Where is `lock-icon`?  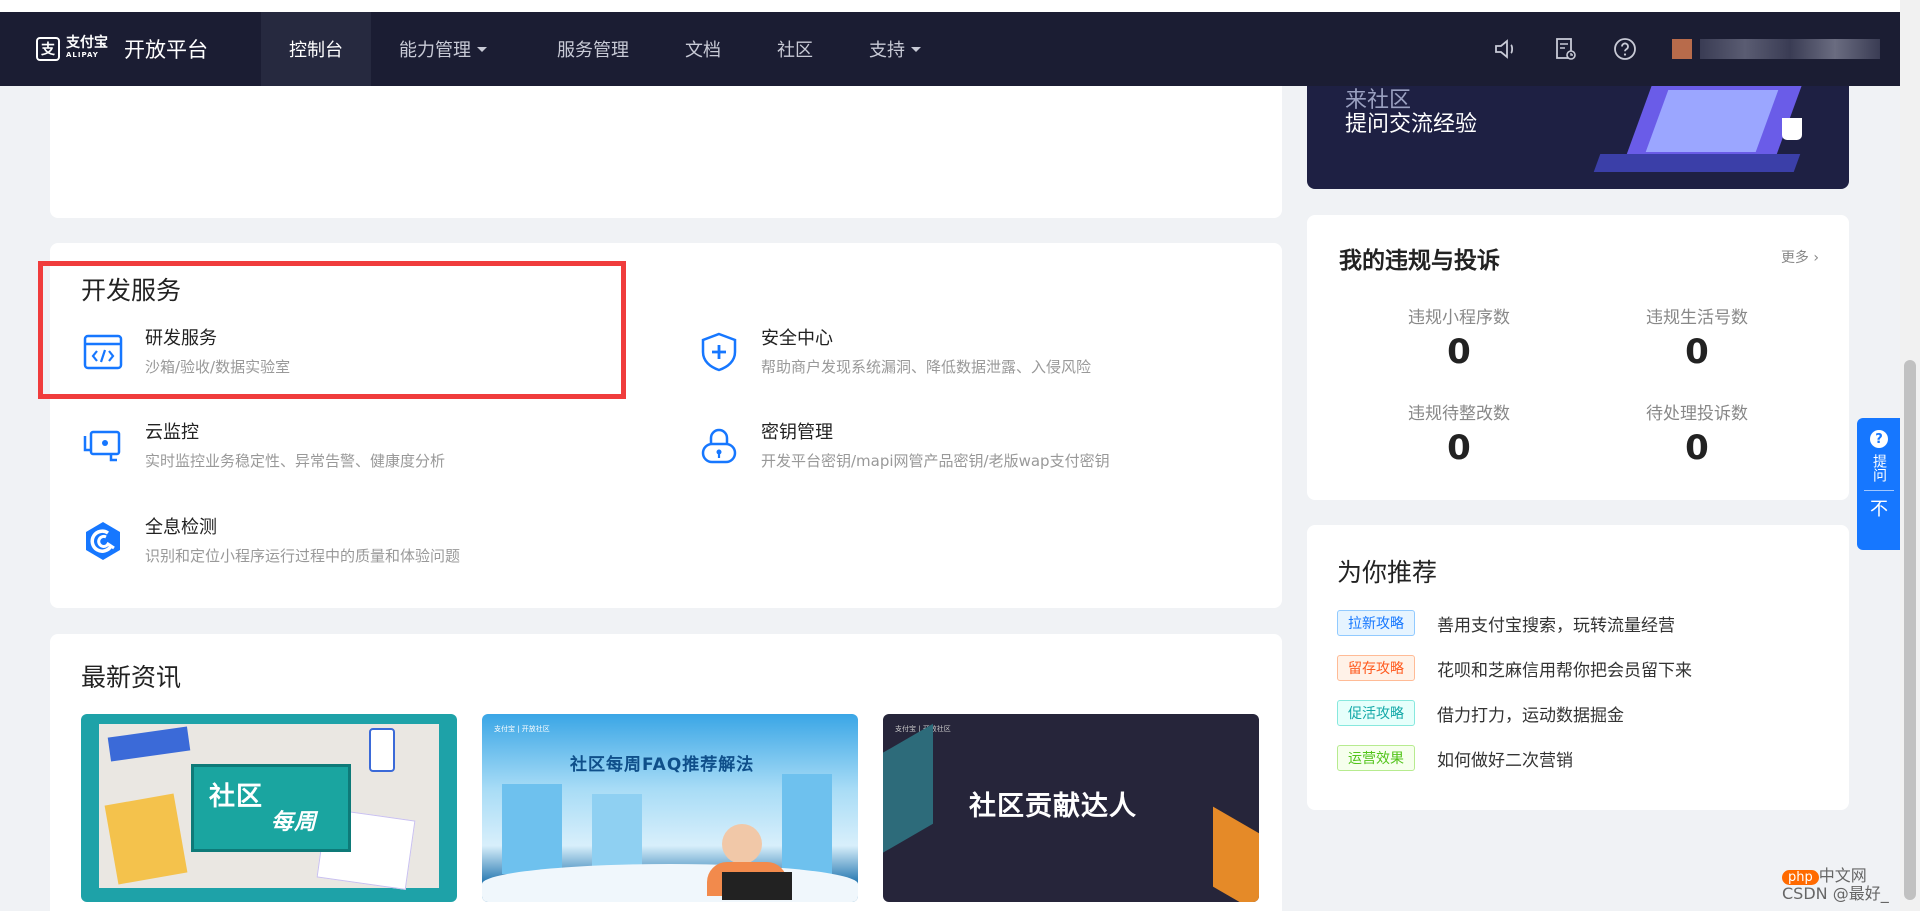 lock-icon is located at coordinates (719, 446).